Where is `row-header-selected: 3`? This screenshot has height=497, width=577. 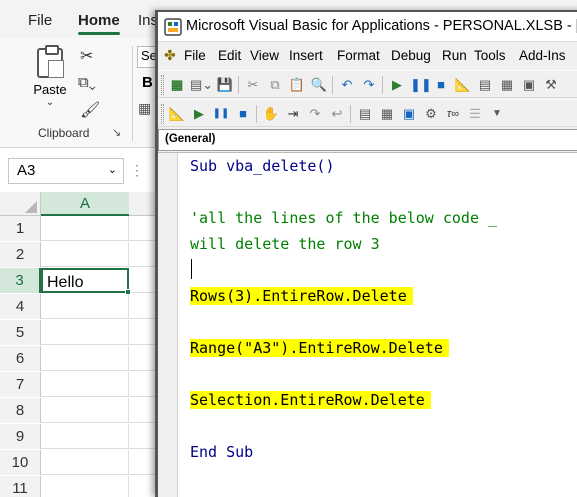 row-header-selected: 3 is located at coordinates (20, 280).